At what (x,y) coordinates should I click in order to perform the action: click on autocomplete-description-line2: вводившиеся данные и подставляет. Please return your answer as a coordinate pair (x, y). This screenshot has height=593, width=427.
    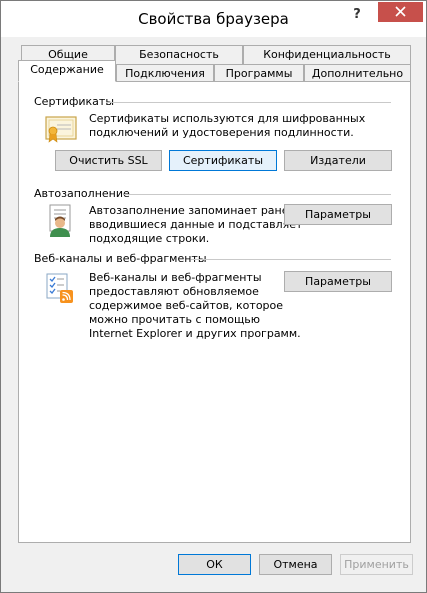
    Looking at the image, I should click on (196, 224).